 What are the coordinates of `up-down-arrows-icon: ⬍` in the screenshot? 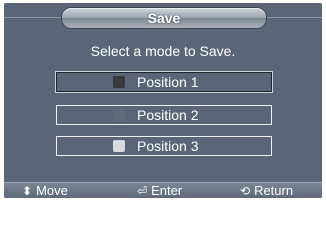 It's located at (27, 191).